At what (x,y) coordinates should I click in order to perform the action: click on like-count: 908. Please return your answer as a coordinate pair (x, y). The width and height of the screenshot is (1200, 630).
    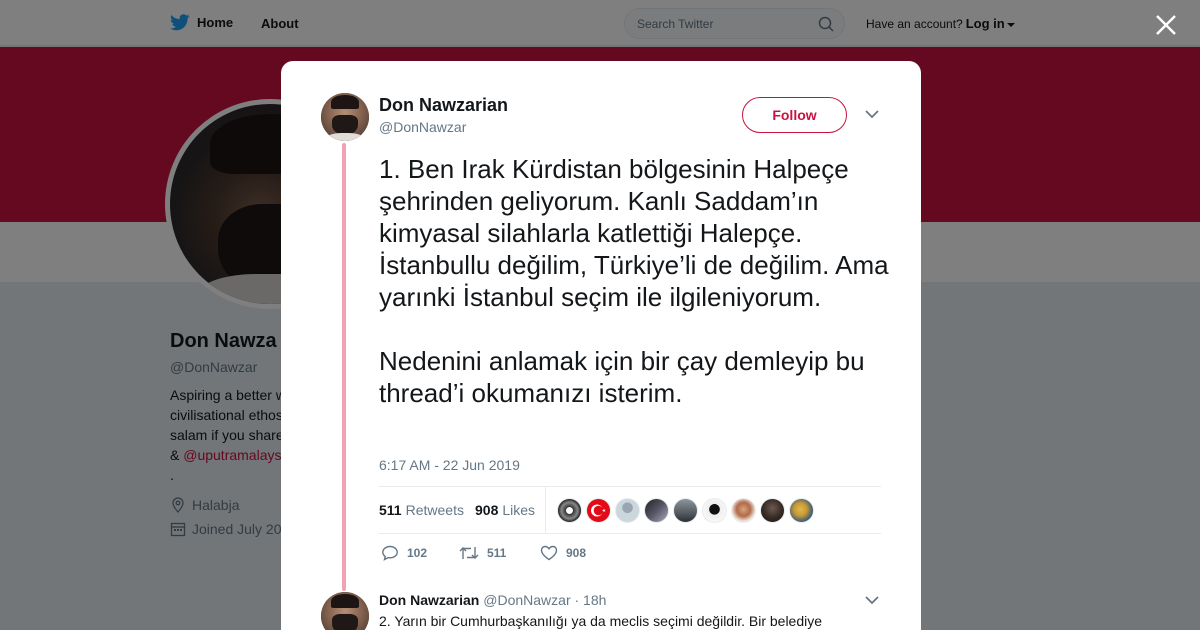
    Looking at the image, I should click on (576, 553).